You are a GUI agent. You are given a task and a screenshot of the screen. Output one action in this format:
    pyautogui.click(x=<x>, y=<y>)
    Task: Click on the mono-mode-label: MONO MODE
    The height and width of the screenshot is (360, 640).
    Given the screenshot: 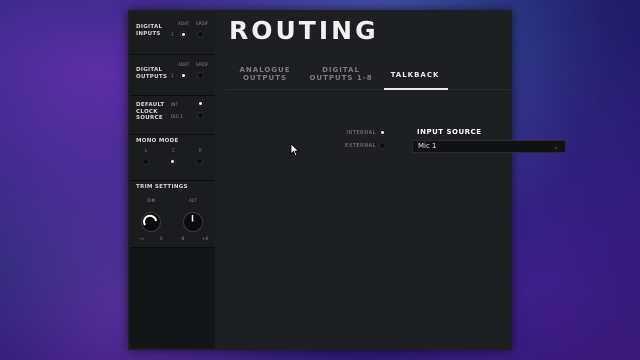 What is the action you would take?
    pyautogui.click(x=157, y=141)
    